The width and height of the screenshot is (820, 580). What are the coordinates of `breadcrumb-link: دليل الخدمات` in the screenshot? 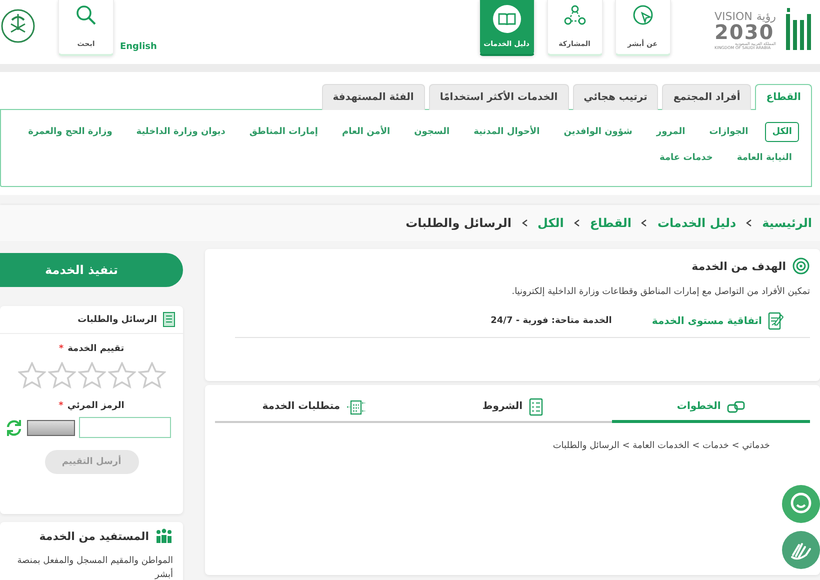 It's located at (696, 223).